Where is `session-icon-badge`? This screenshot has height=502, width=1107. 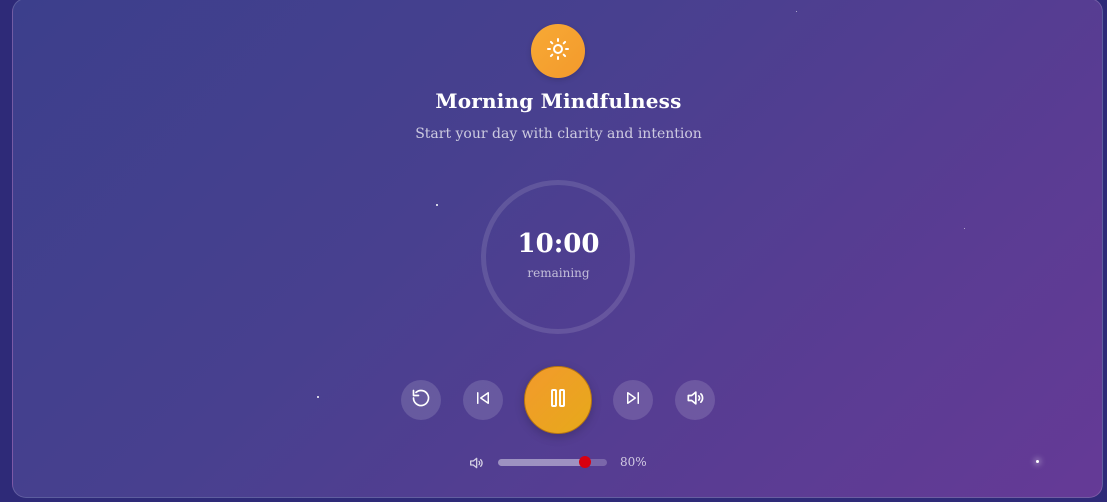 session-icon-badge is located at coordinates (558, 51).